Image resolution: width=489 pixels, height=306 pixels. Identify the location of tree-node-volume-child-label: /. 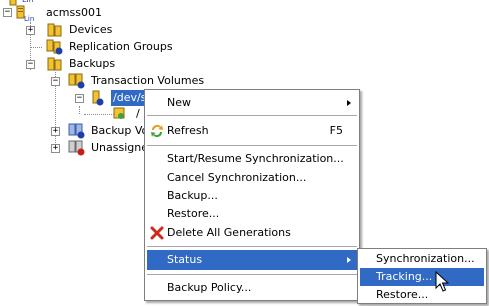
(138, 113).